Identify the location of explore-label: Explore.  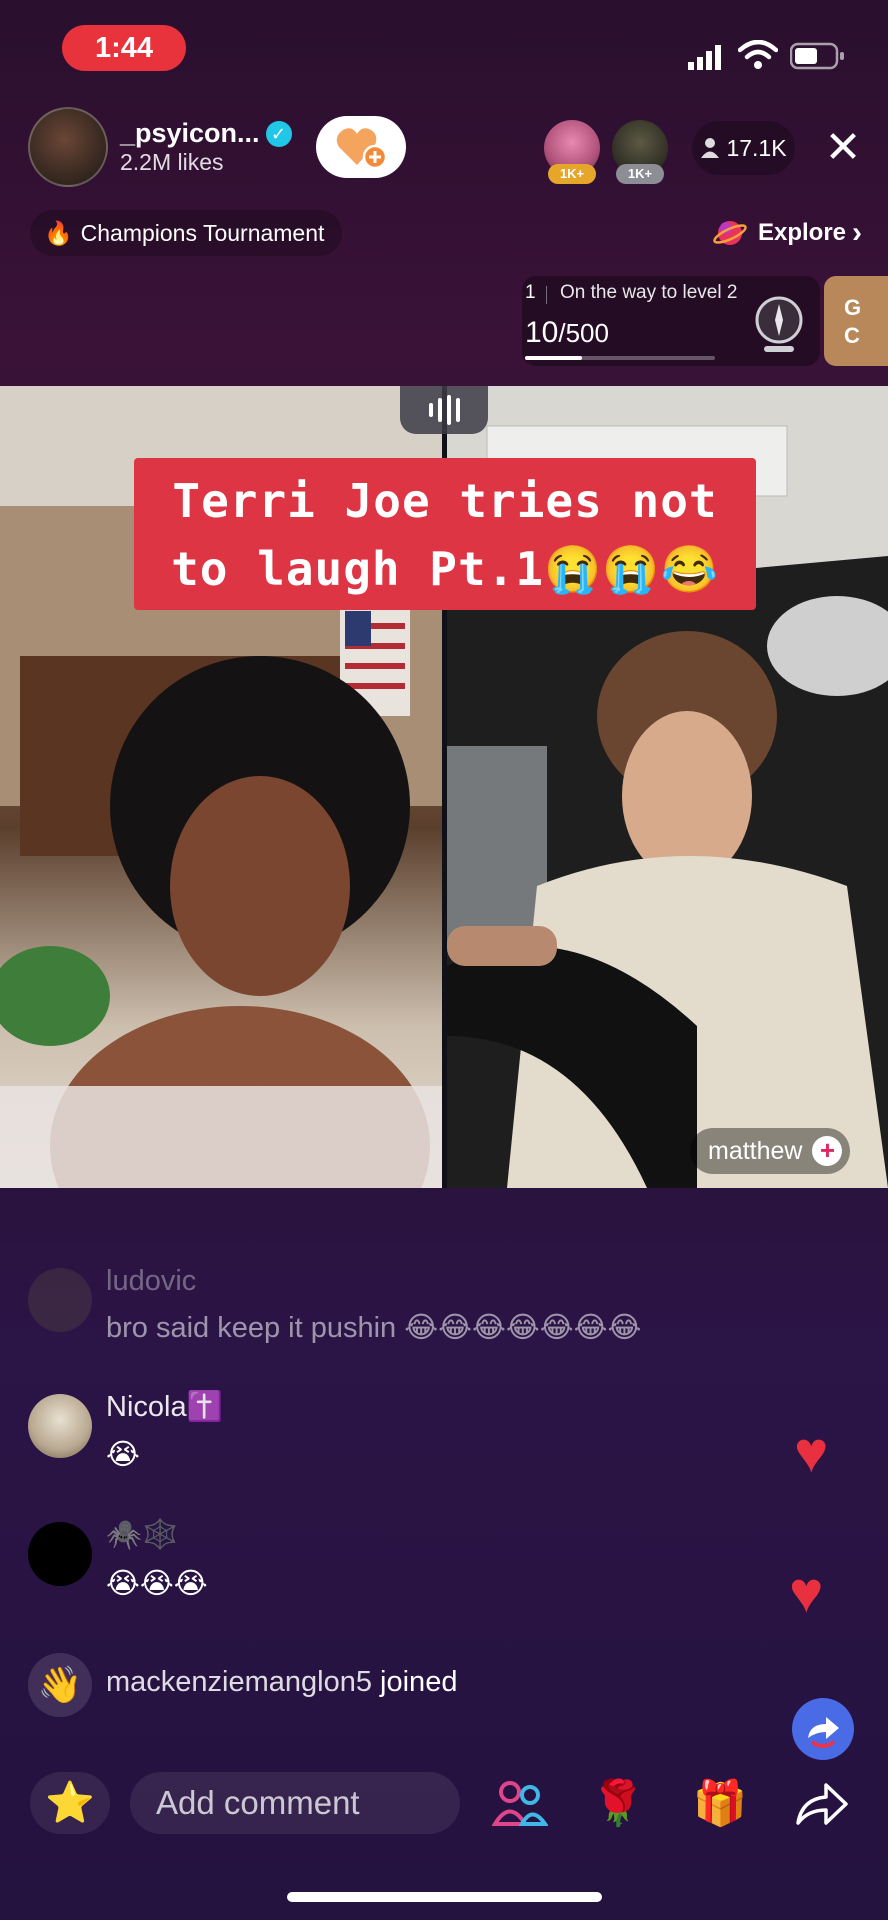
(802, 232).